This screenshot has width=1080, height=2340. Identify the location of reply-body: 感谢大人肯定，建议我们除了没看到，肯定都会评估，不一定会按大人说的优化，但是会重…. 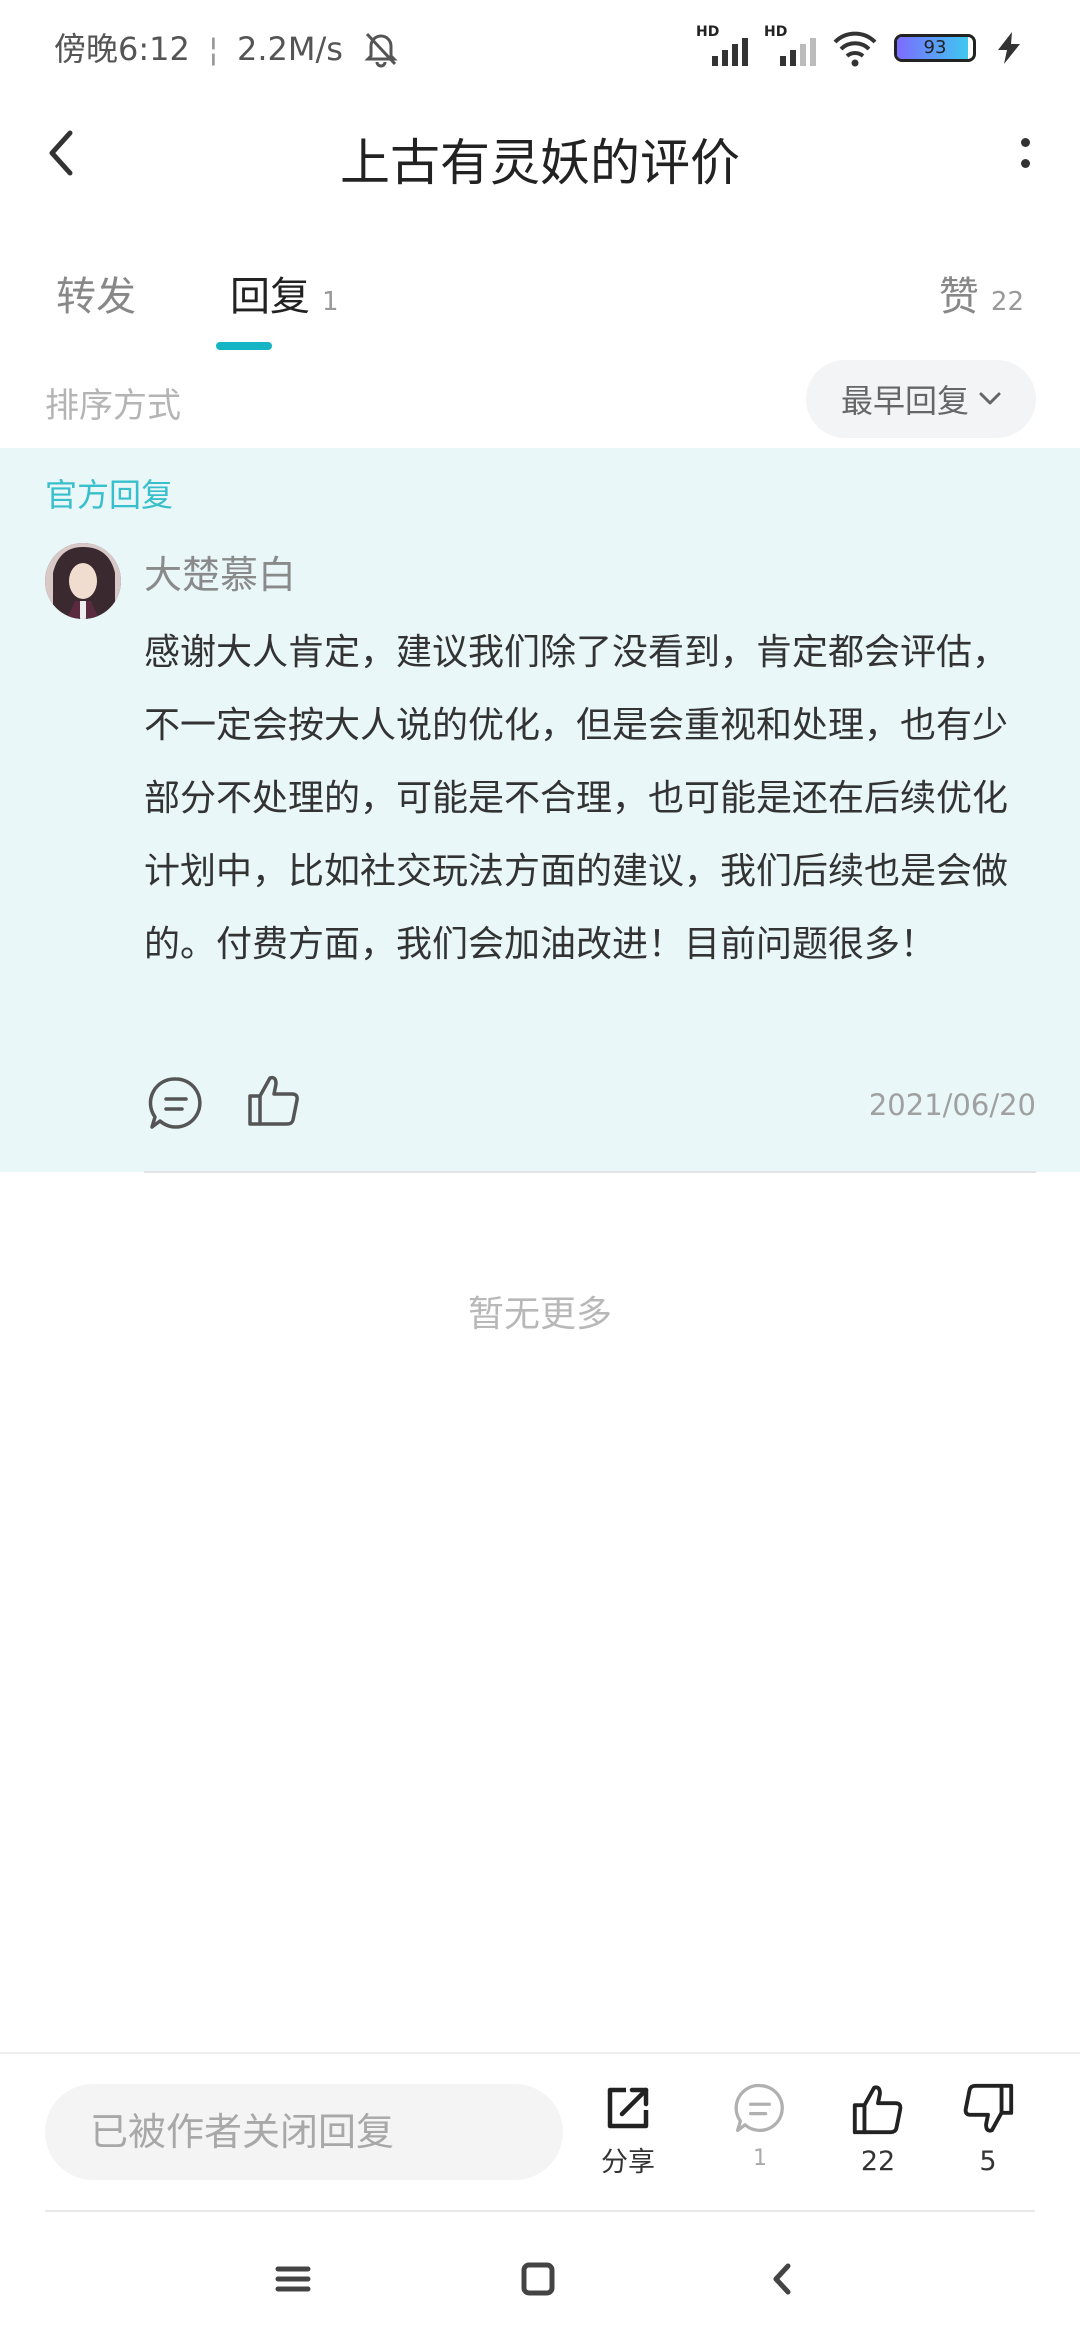
(576, 798).